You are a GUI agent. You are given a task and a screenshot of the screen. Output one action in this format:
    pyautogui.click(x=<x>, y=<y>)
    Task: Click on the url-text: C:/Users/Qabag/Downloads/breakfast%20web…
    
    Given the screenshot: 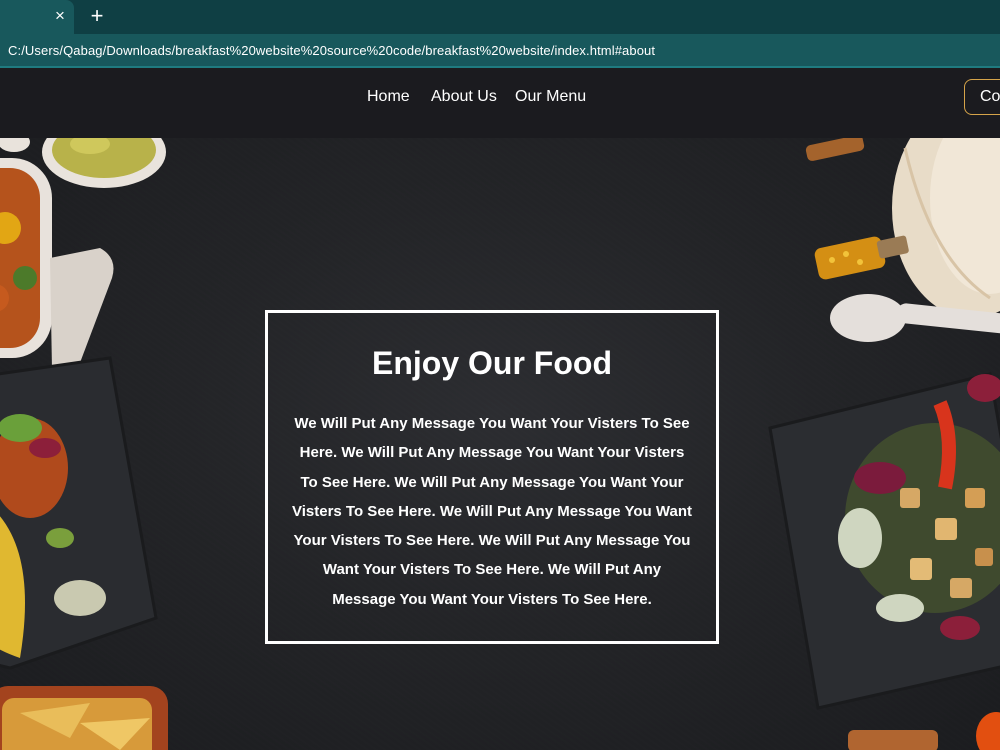 What is the action you would take?
    pyautogui.click(x=331, y=50)
    